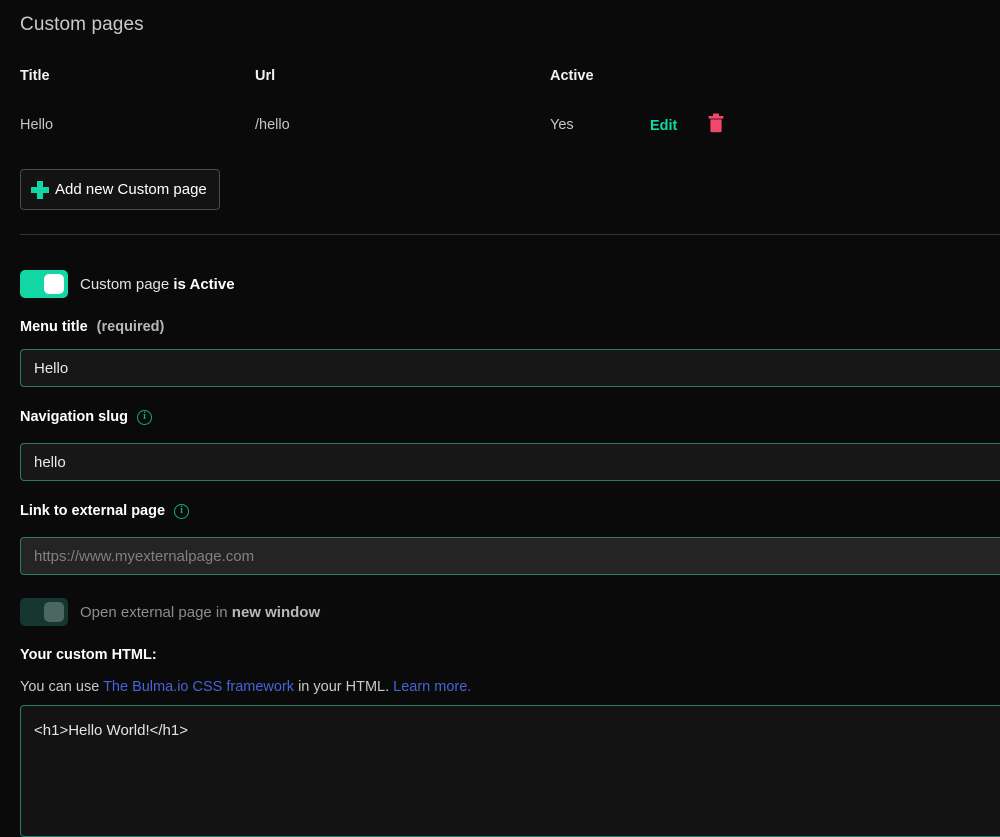 This screenshot has width=1000, height=837. I want to click on custom-page-active-label-prefix: Custom page, so click(127, 284).